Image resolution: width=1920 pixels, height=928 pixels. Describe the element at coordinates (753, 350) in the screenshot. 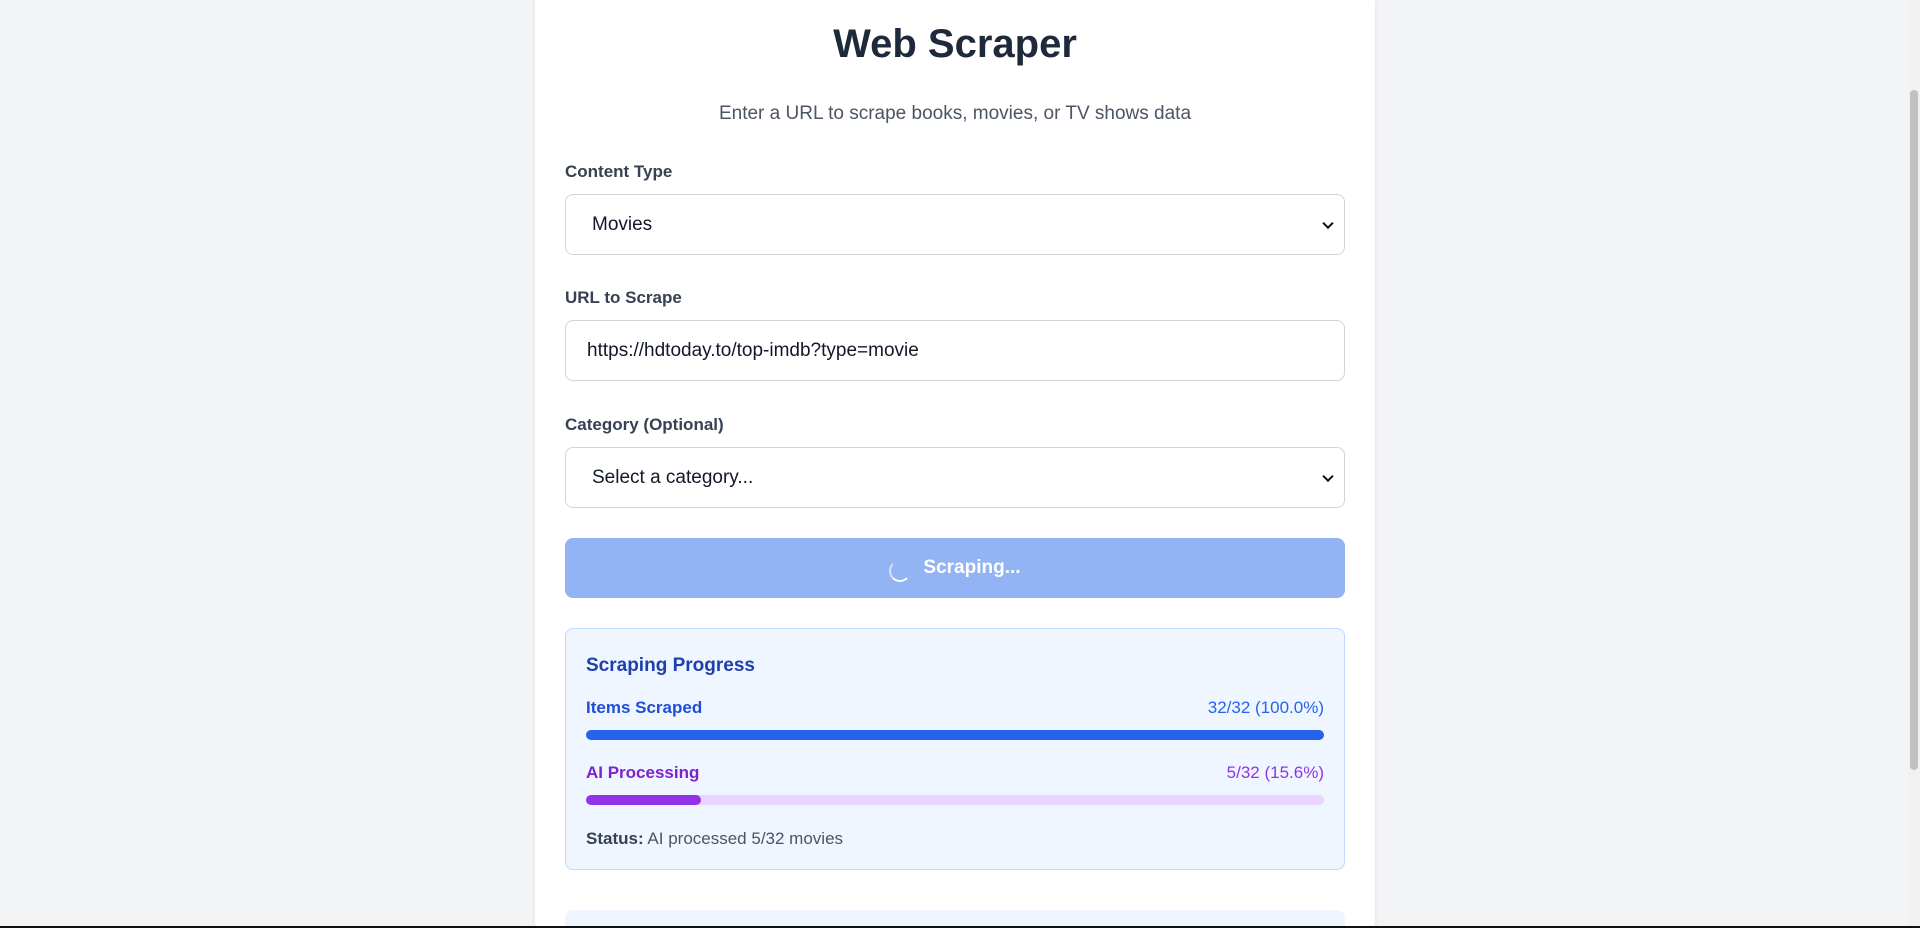

I see `url-input-value: https://hdtoday.to/top-imdb?type=movie` at that location.